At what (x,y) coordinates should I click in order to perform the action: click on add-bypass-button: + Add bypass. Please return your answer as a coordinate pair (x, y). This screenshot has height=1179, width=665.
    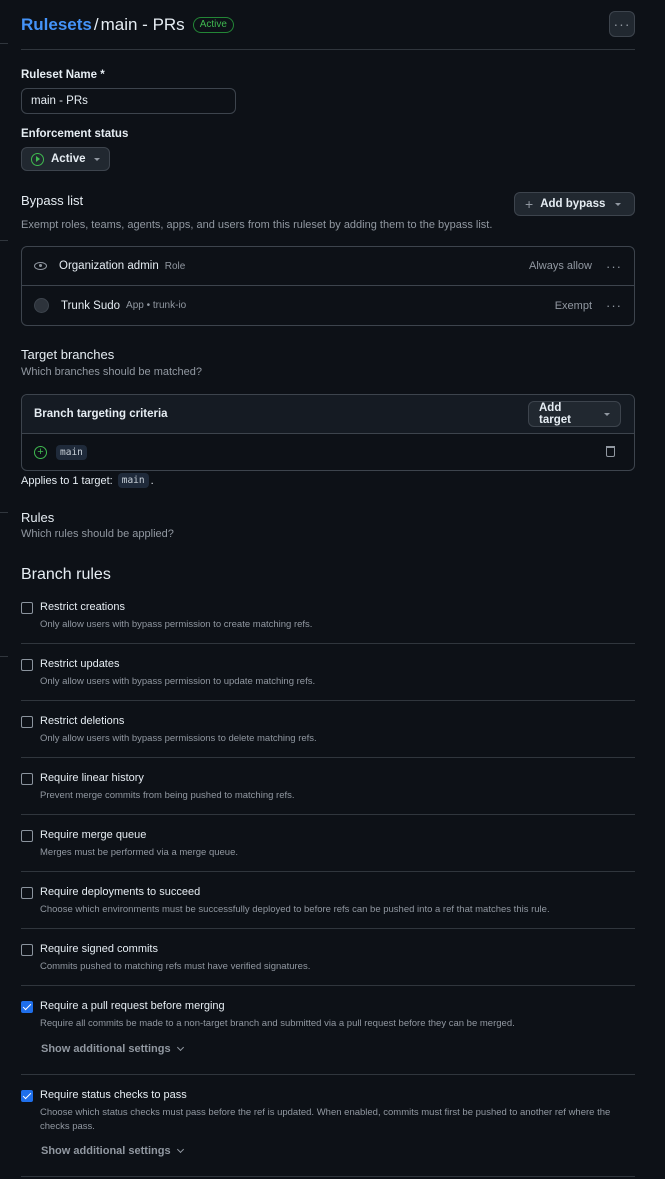
    Looking at the image, I should click on (574, 204).